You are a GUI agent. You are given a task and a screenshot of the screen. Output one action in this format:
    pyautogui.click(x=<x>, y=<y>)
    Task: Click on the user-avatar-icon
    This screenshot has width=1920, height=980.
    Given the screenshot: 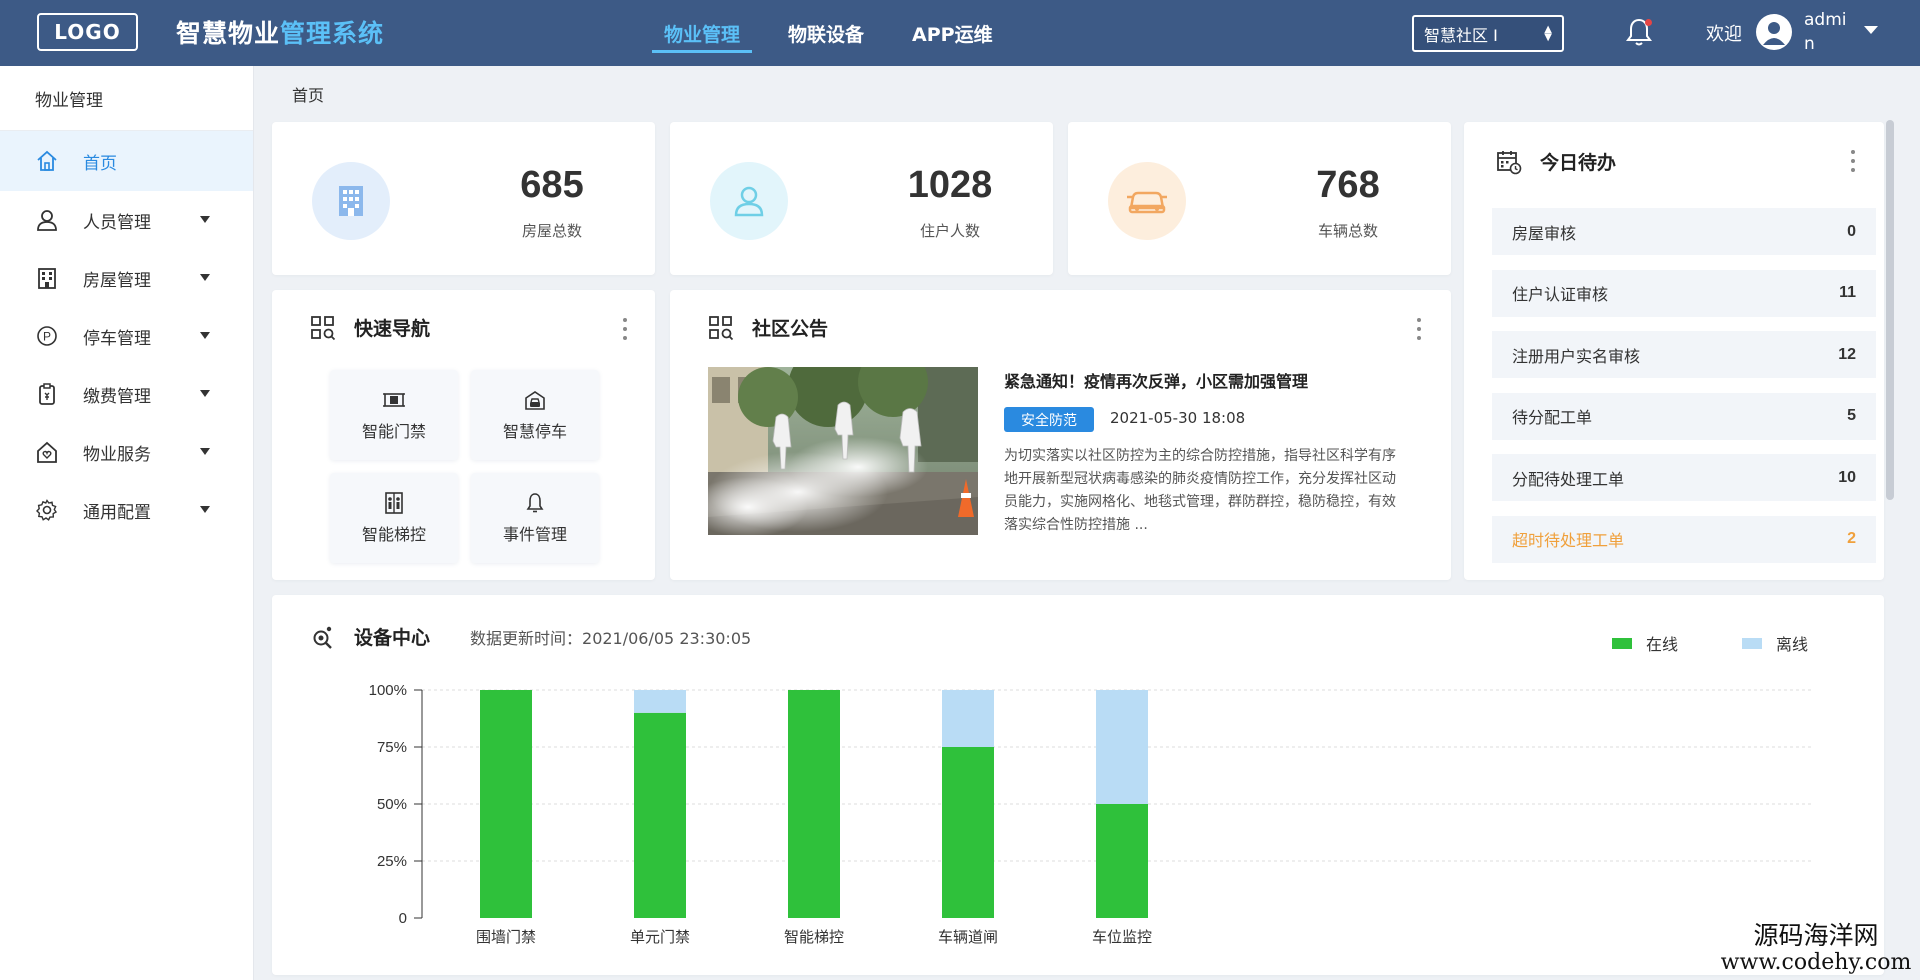 What is the action you would take?
    pyautogui.click(x=1774, y=32)
    